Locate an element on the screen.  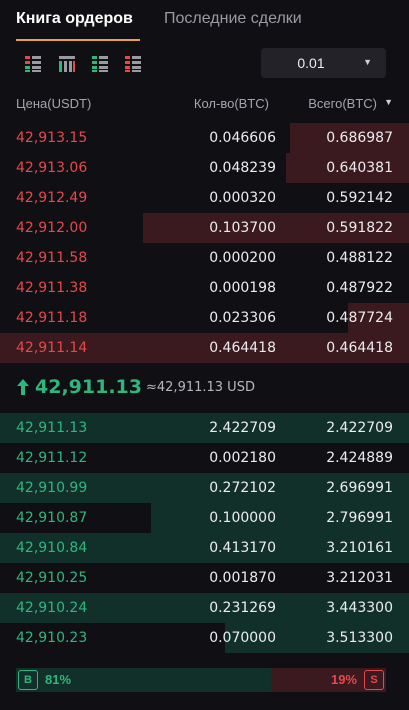
total-cell: 0.686987 is located at coordinates (359, 138).